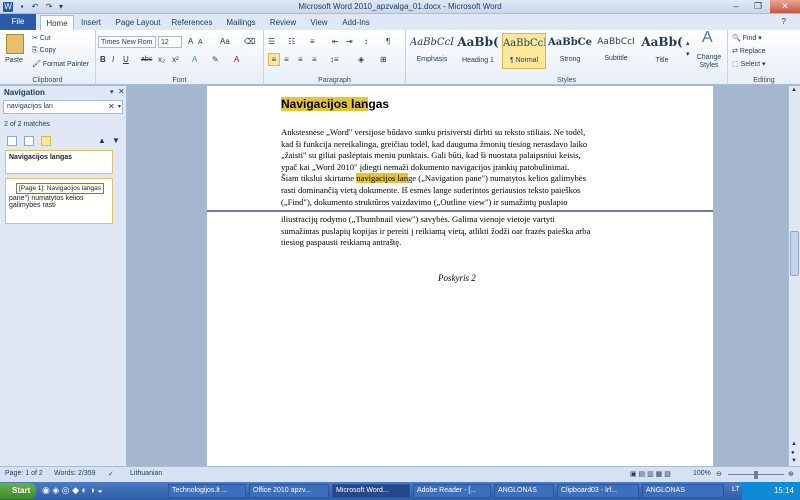 Image resolution: width=800 pixels, height=500 pixels. What do you see at coordinates (225, 41) in the screenshot?
I see `change-case-icon: Aa` at bounding box center [225, 41].